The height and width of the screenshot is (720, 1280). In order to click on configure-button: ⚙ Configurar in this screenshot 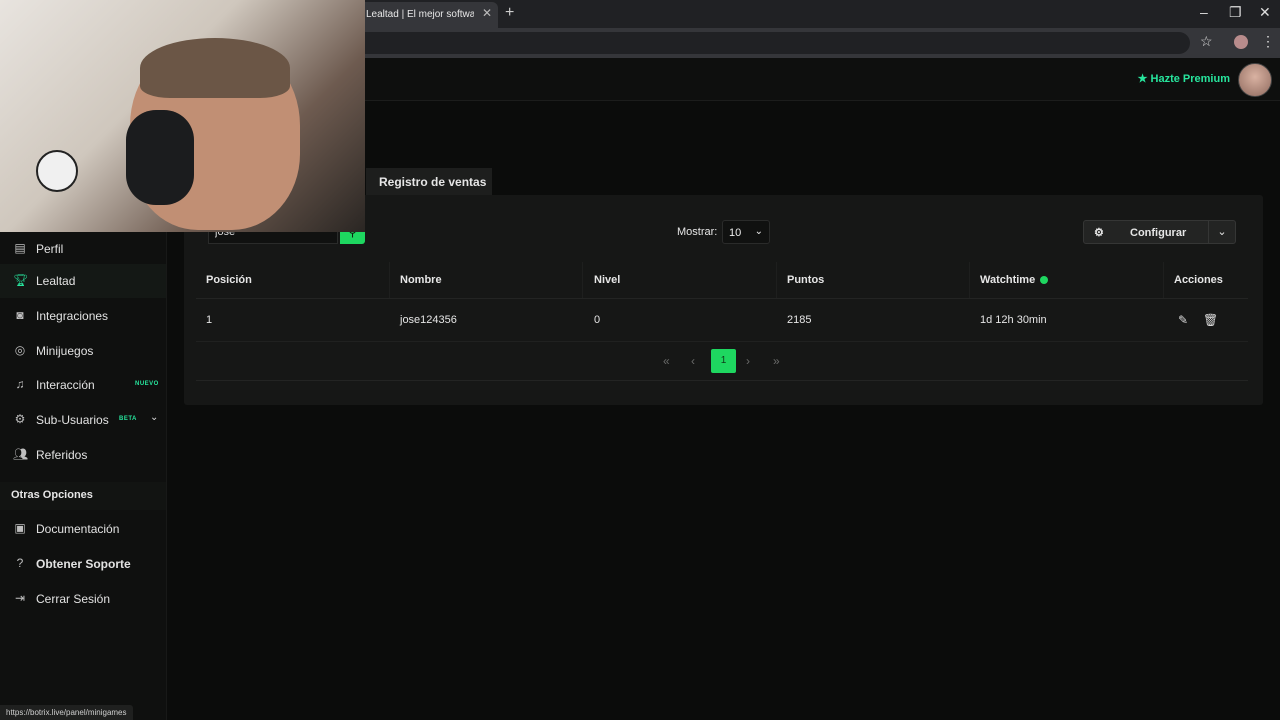, I will do `click(1146, 232)`.